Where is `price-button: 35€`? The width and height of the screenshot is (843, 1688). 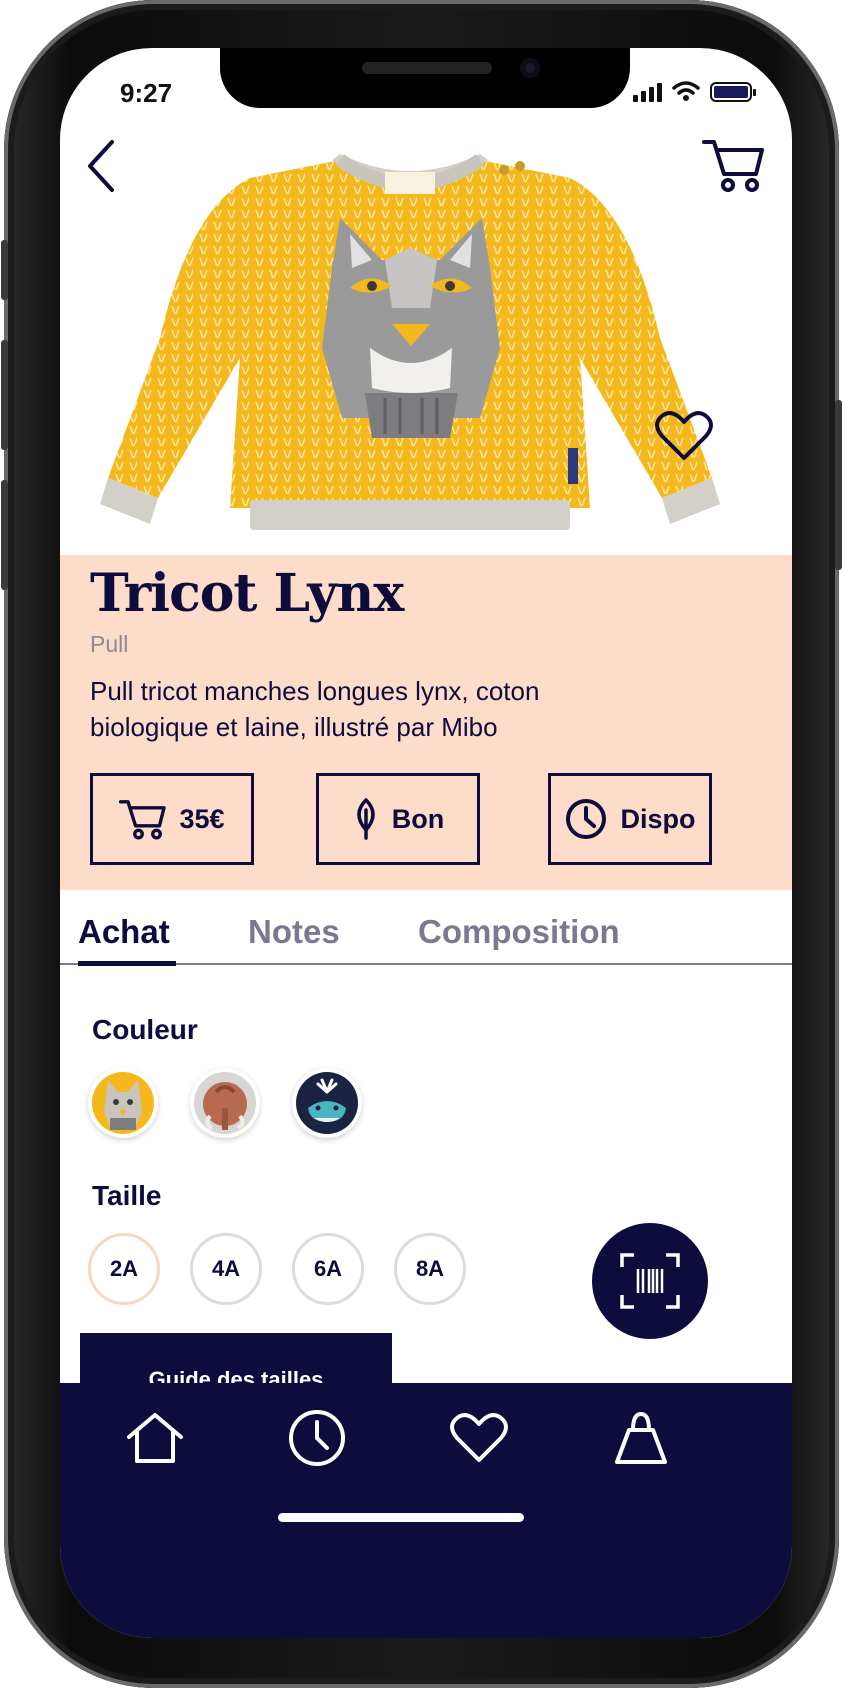
price-button: 35€ is located at coordinates (172, 819).